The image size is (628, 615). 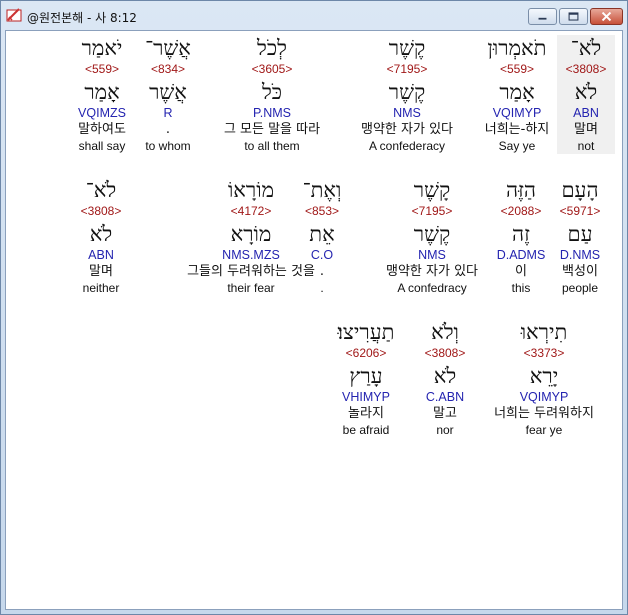 I want to click on english-gloss: be afraid, so click(x=366, y=430).